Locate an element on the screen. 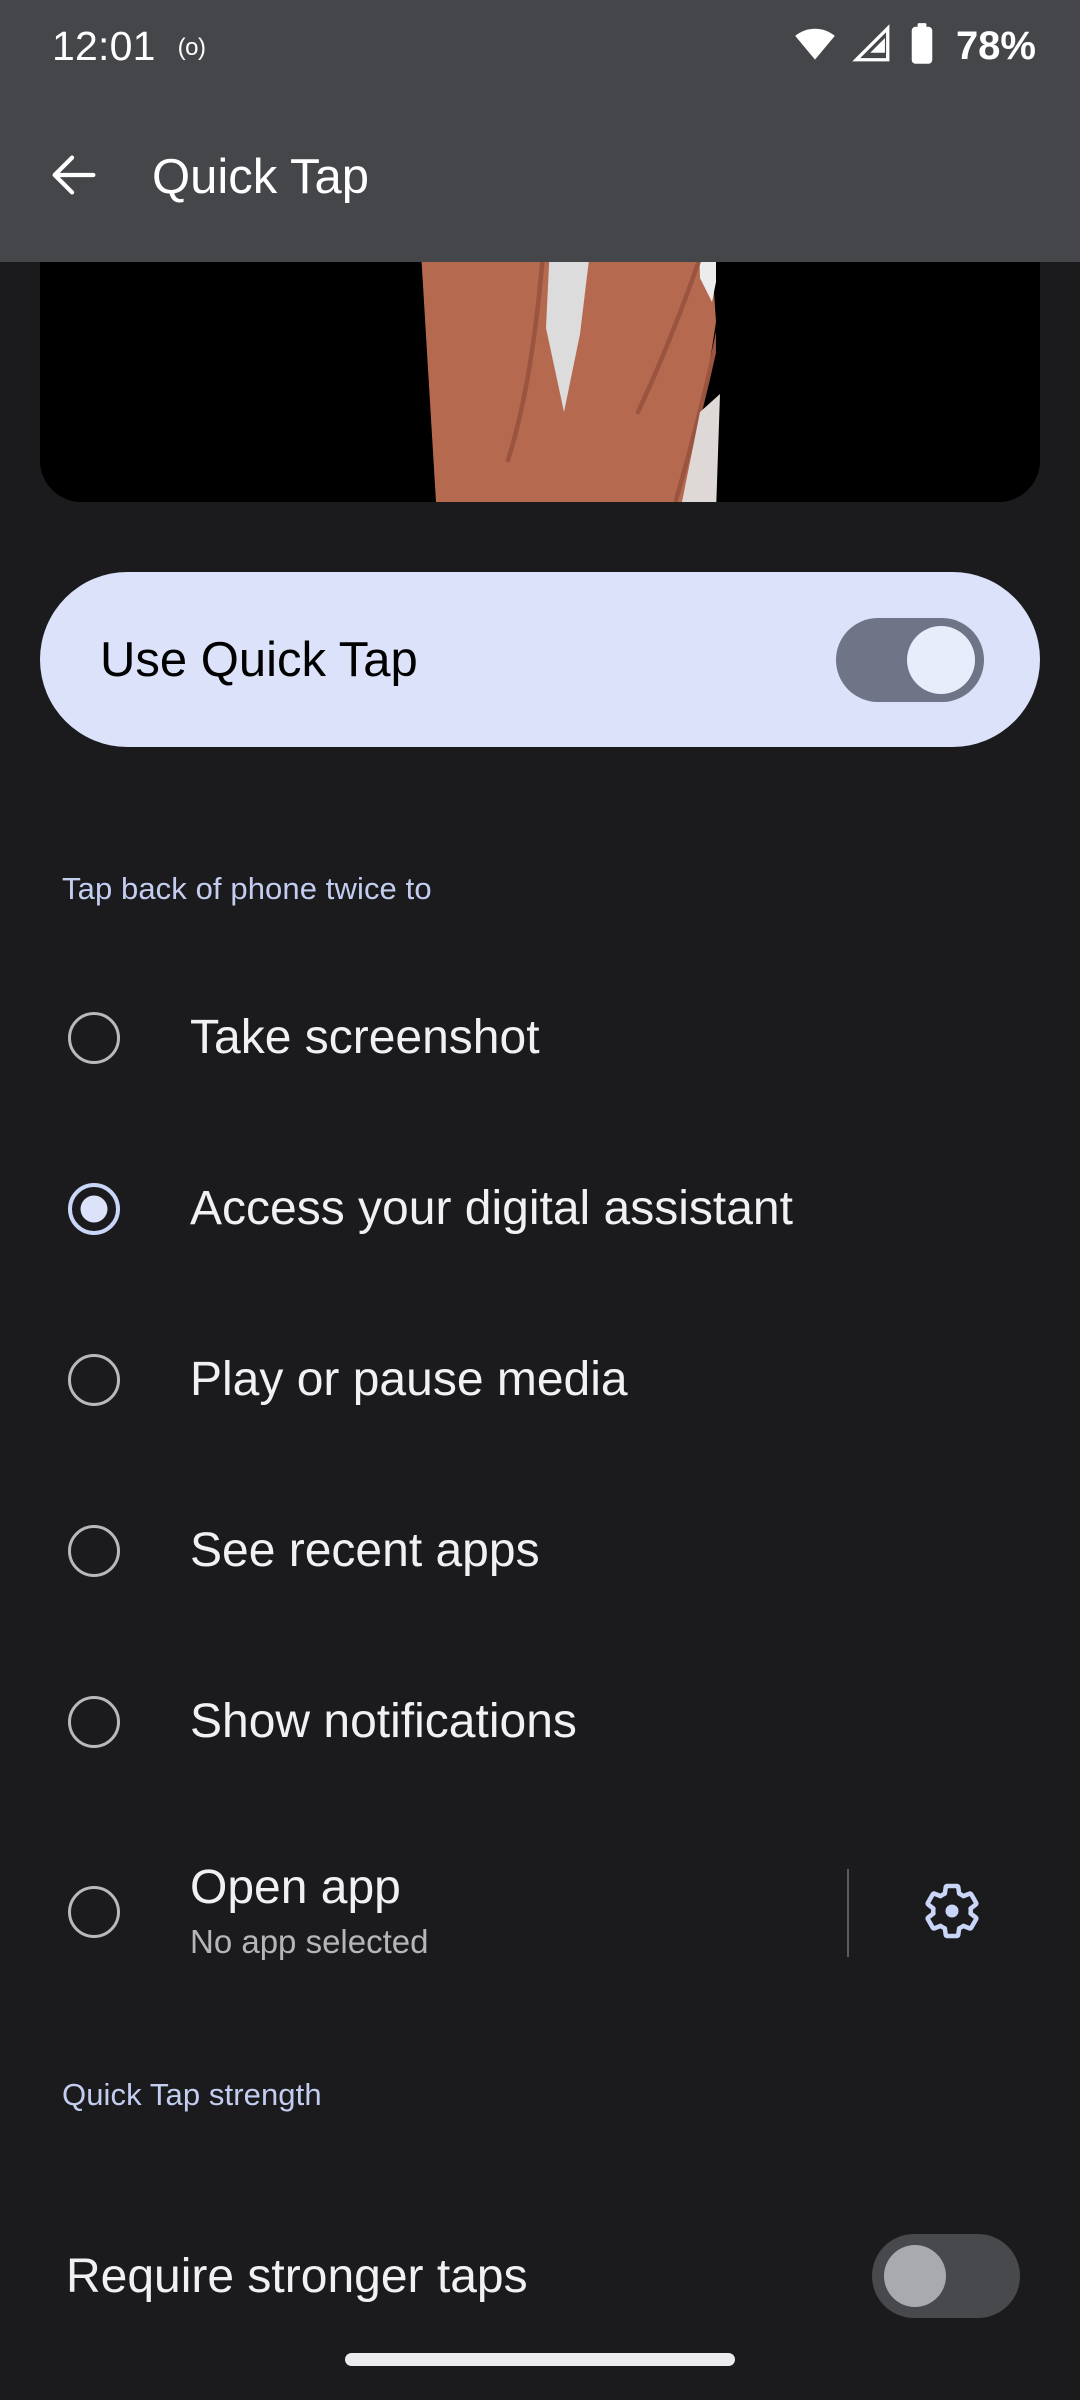 This screenshot has height=2400, width=1080. dnd-vibrate-icon: (o) is located at coordinates (191, 47).